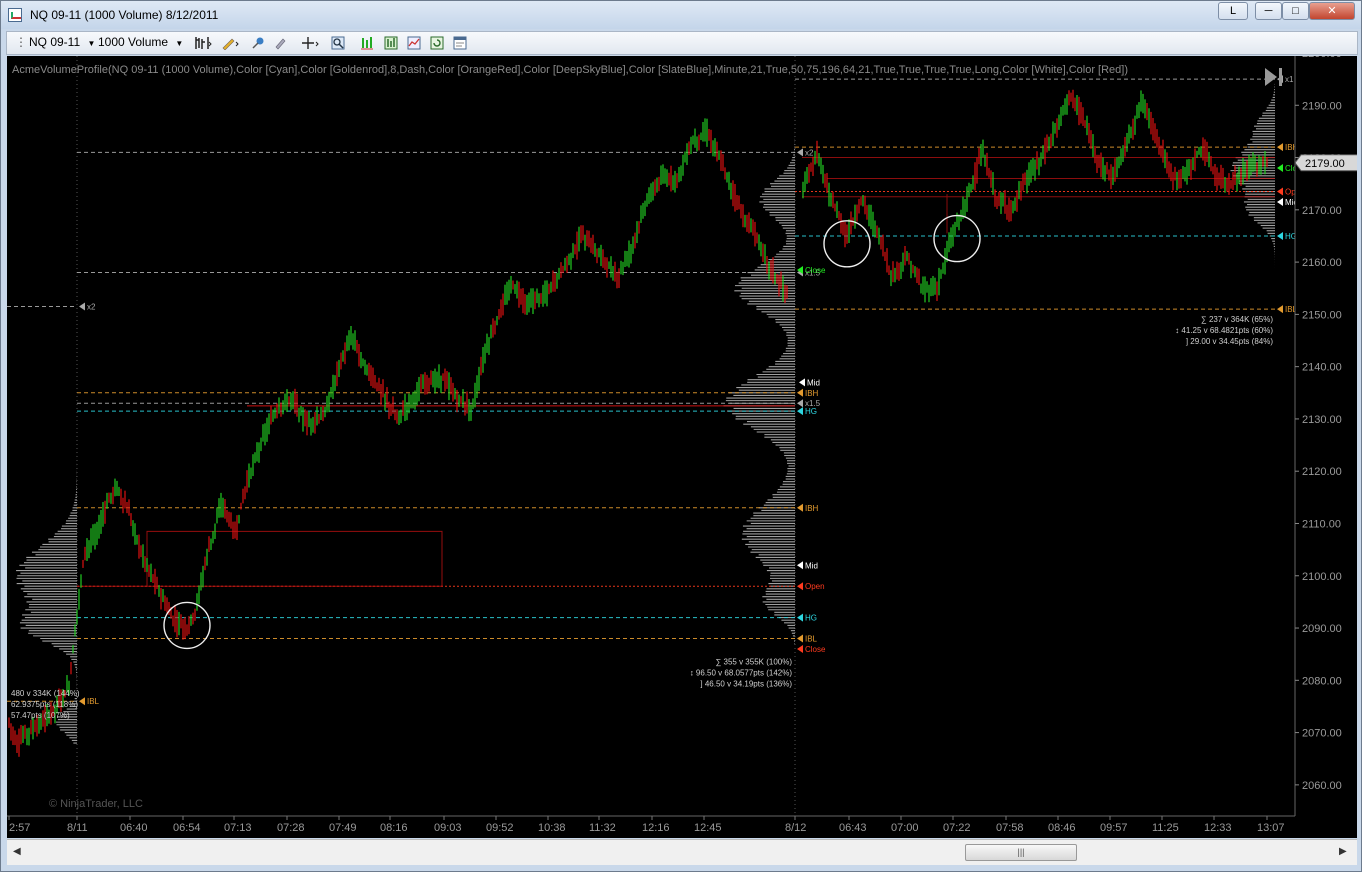 This screenshot has width=1362, height=872. I want to click on chart-style-icon, so click(414, 43).